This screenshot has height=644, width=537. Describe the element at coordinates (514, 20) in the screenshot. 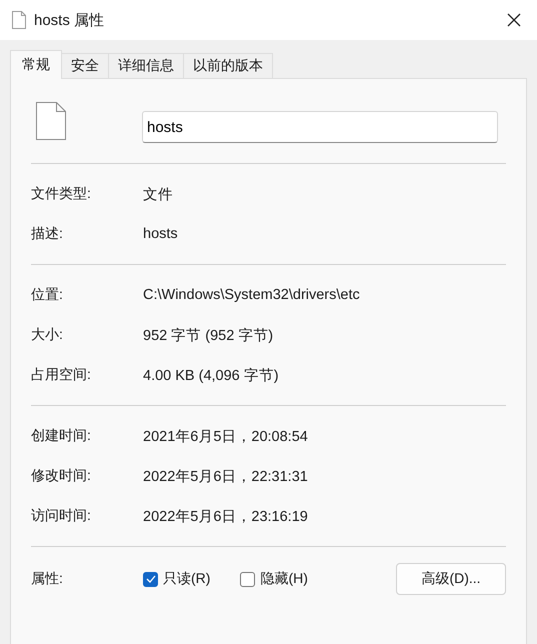

I see `close-icon` at that location.